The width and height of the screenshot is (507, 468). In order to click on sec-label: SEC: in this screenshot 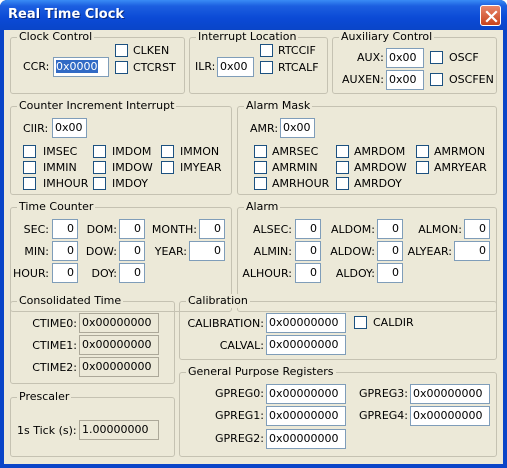, I will do `click(36, 229)`.